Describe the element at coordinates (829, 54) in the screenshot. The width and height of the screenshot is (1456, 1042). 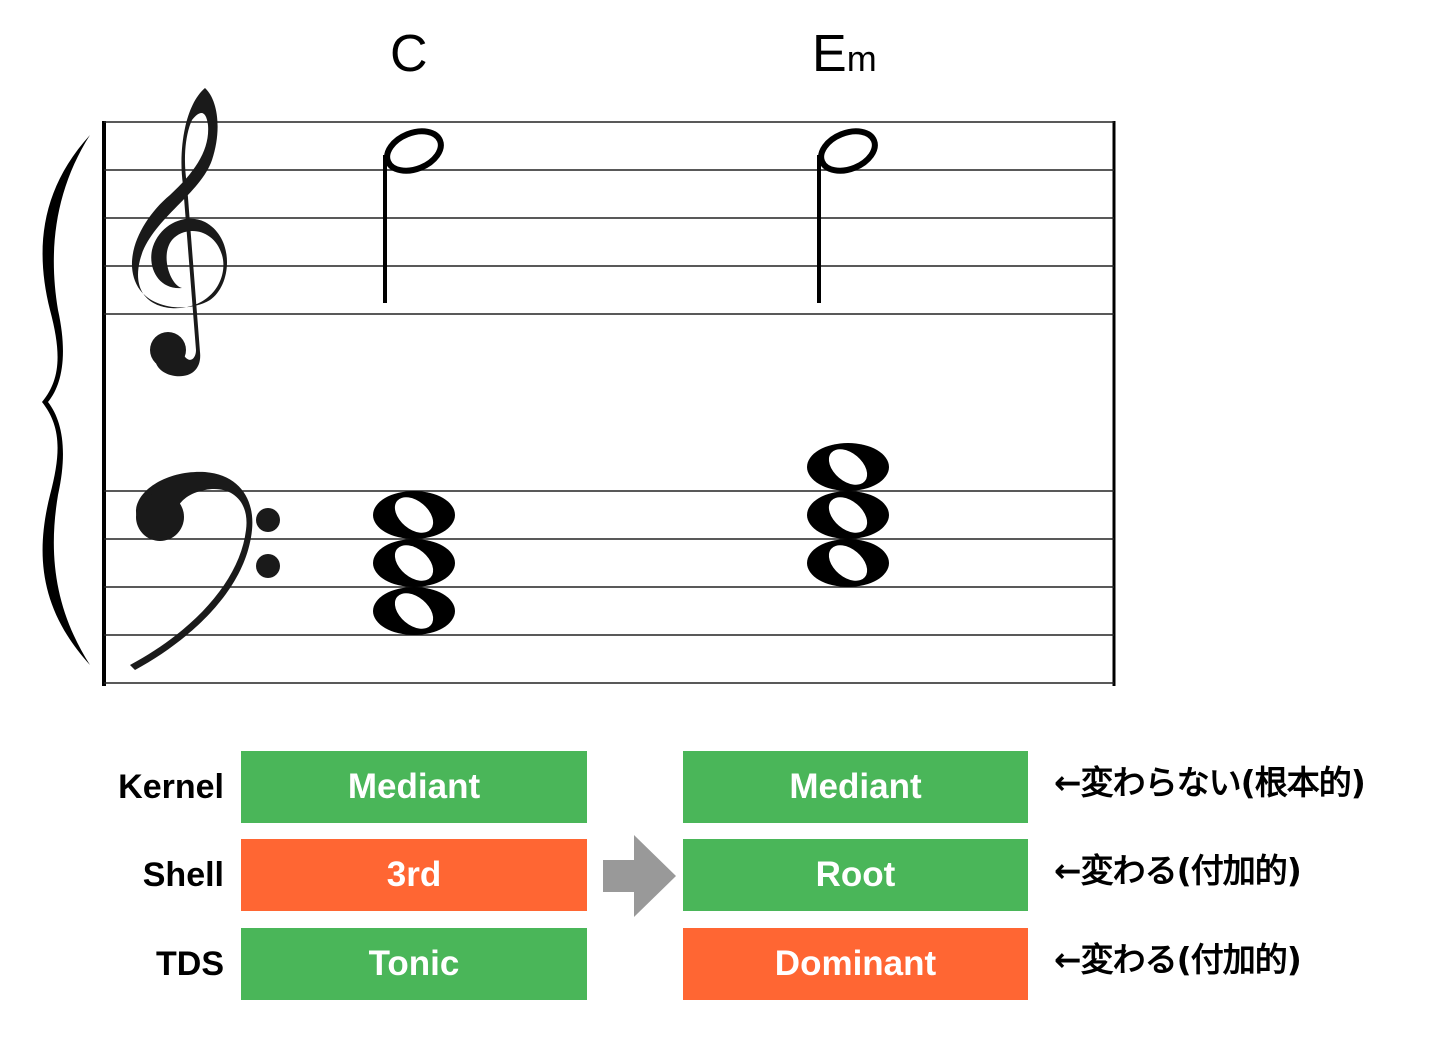
I see `chord-root: E` at that location.